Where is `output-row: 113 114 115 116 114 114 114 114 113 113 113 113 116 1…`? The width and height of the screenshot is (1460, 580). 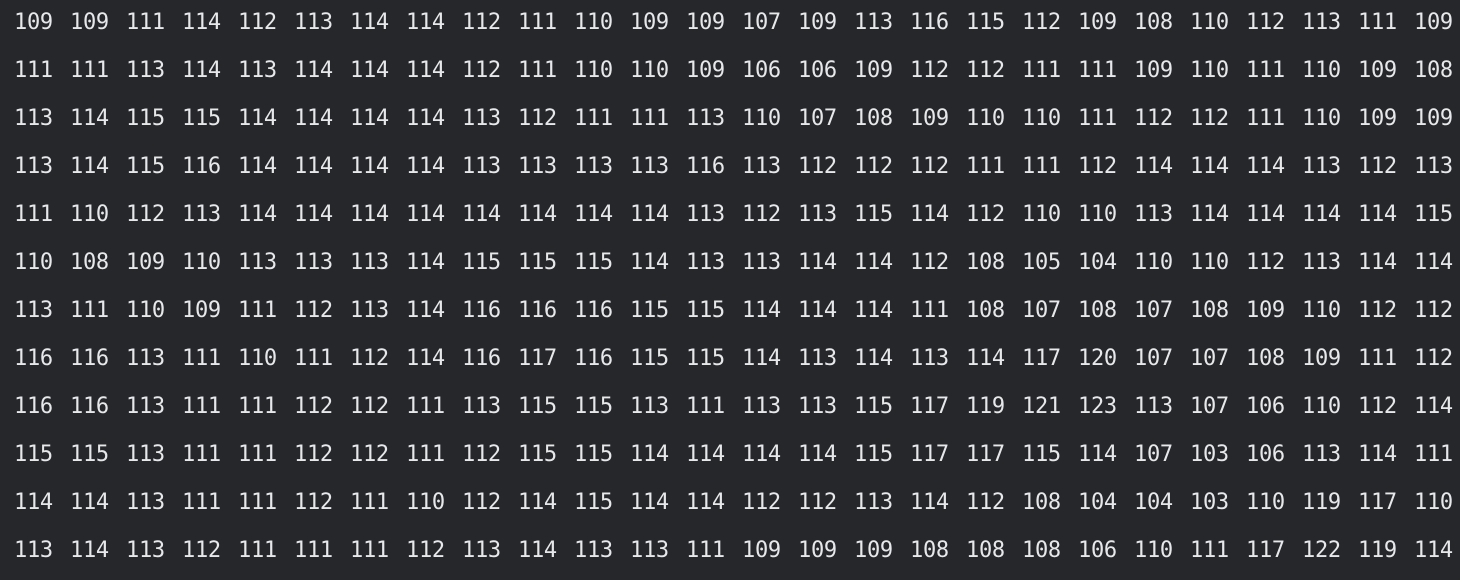
output-row: 113 114 115 116 114 114 114 114 113 113 113 113 116 1… is located at coordinates (730, 172).